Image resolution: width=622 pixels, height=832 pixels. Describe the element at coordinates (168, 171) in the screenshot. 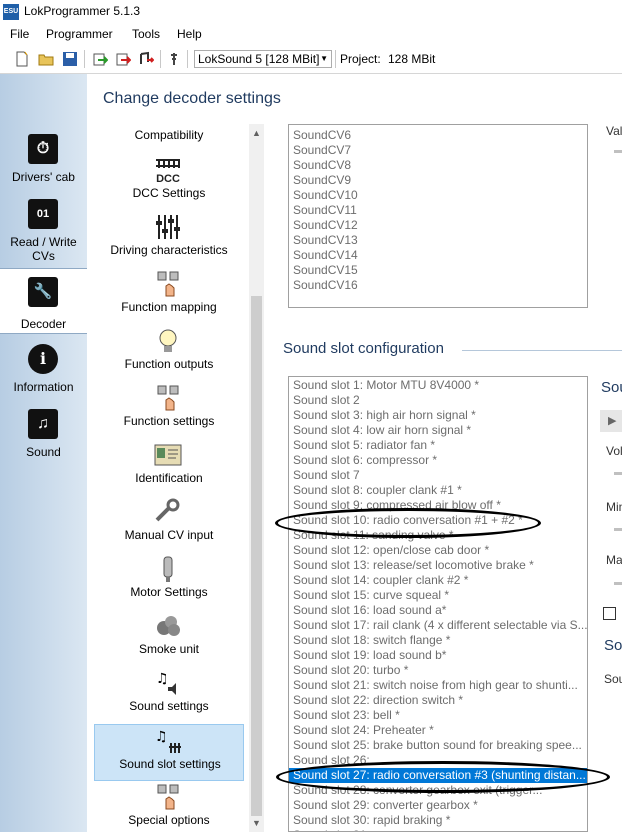

I see `dcc-icon: DCC` at that location.